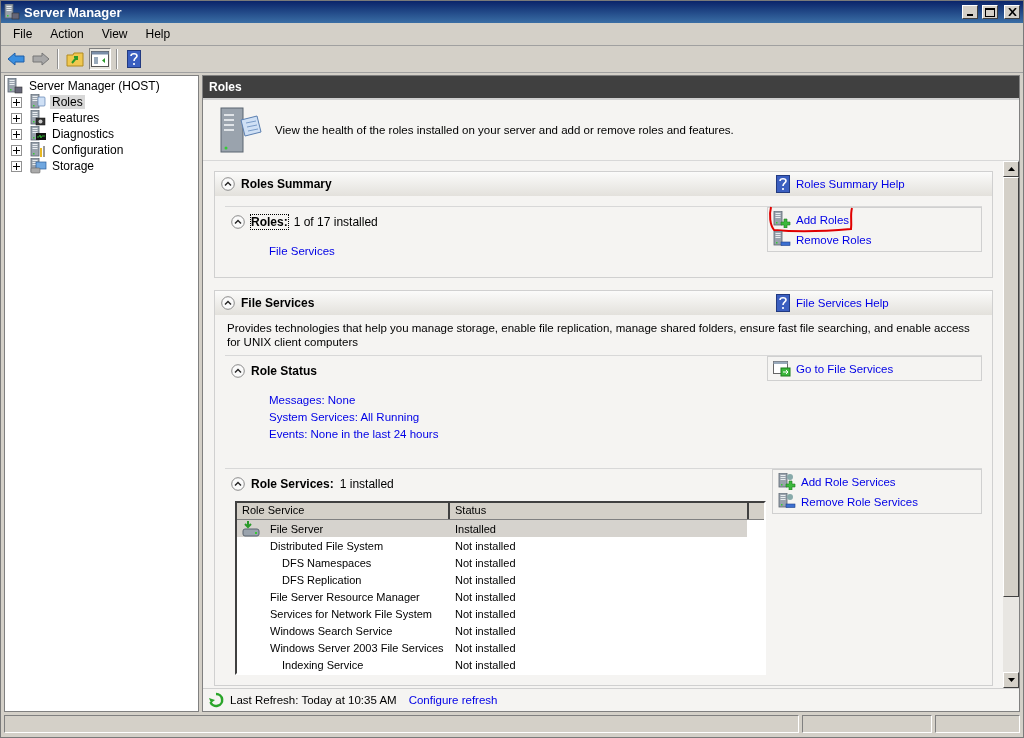  What do you see at coordinates (1011, 387) in the screenshot?
I see `scroll-thumb` at bounding box center [1011, 387].